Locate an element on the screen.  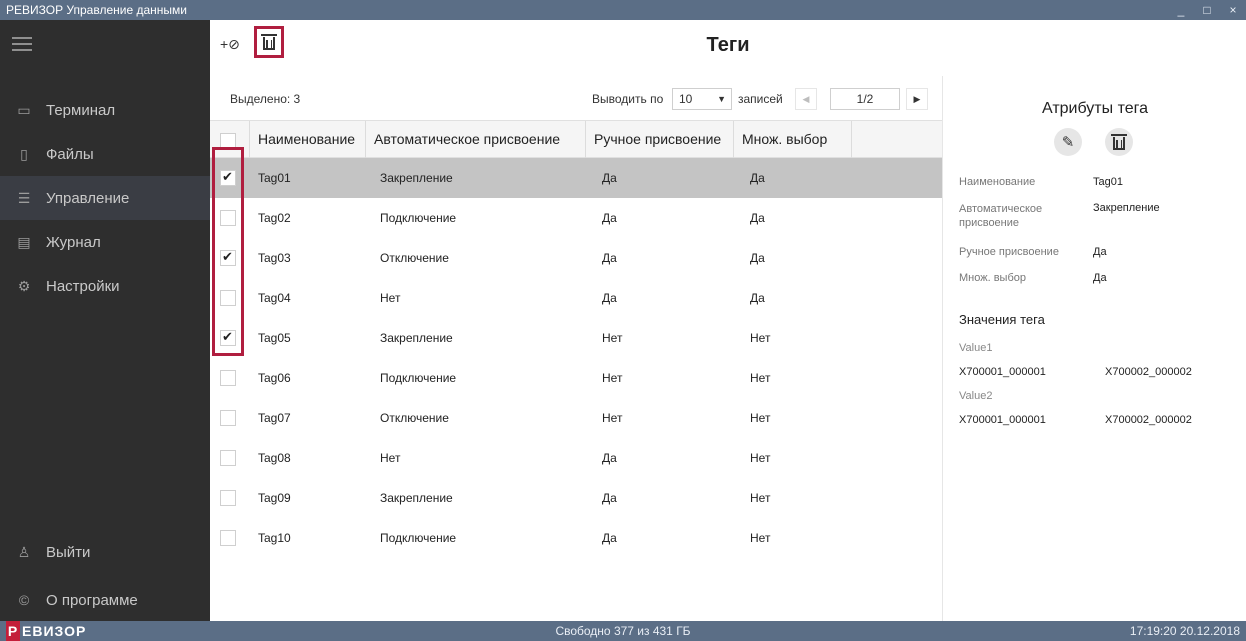
table-row: Tag04 Нет Да Да is located at coordinates (576, 298).